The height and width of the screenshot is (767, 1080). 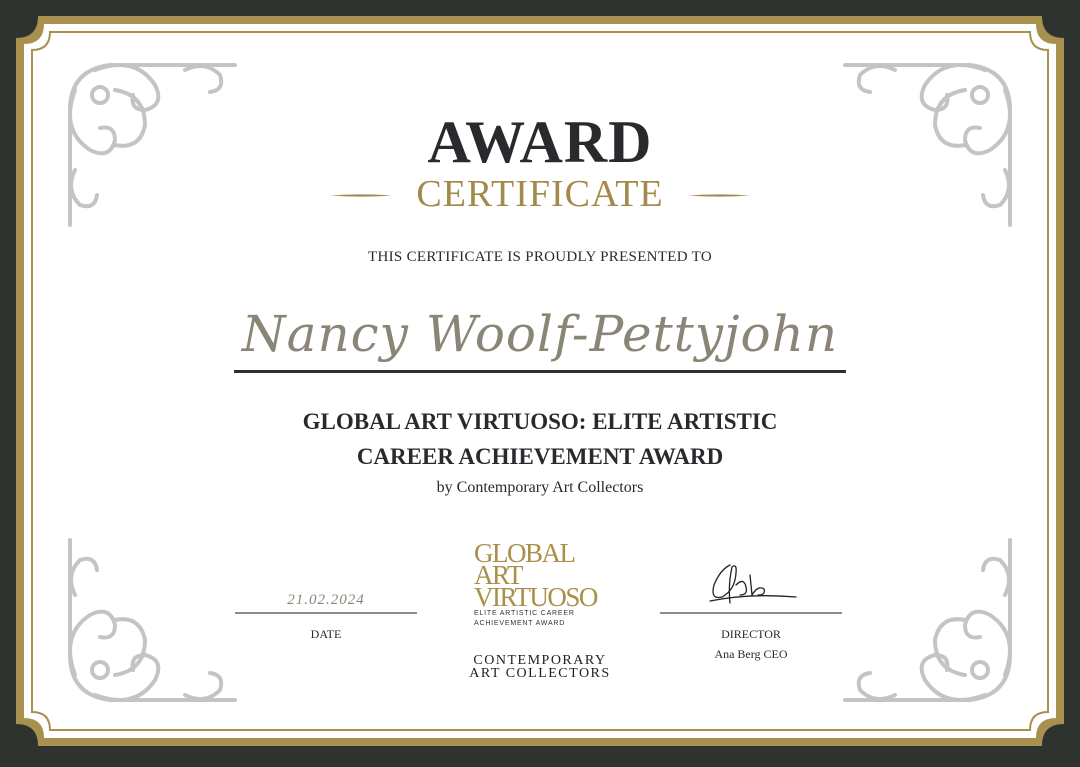 What do you see at coordinates (326, 634) in the screenshot?
I see `date-label: DATE` at bounding box center [326, 634].